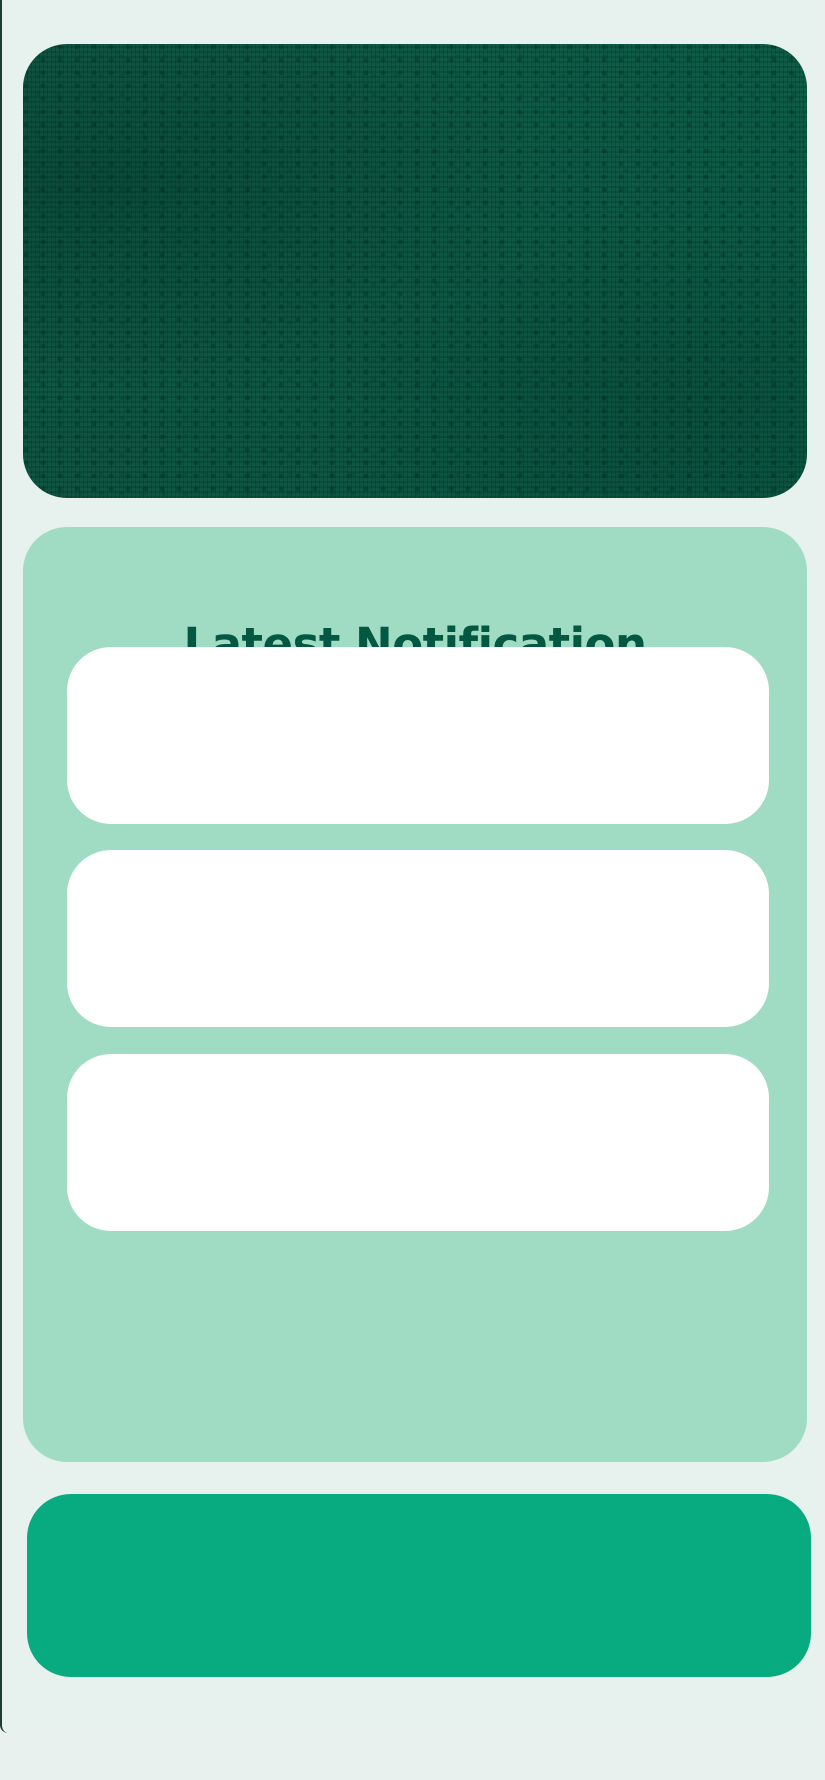 The width and height of the screenshot is (825, 1780). Describe the element at coordinates (419, 1585) in the screenshot. I see `bottom-action-card` at that location.